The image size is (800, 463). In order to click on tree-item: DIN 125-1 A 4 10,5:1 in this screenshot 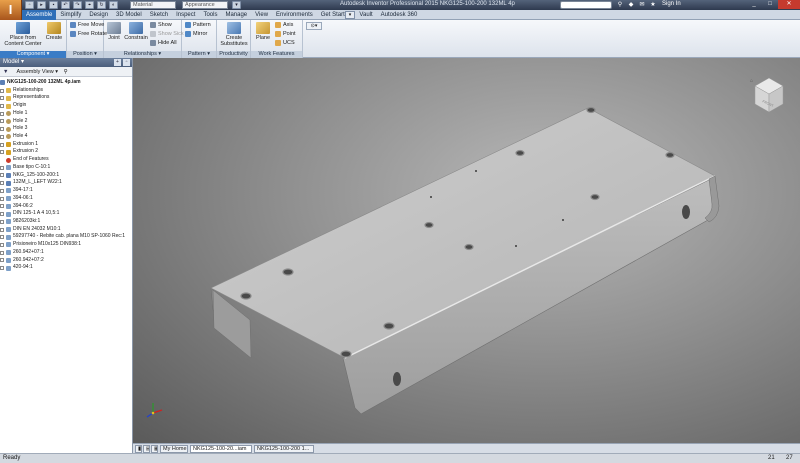, I will do `click(66, 214)`.